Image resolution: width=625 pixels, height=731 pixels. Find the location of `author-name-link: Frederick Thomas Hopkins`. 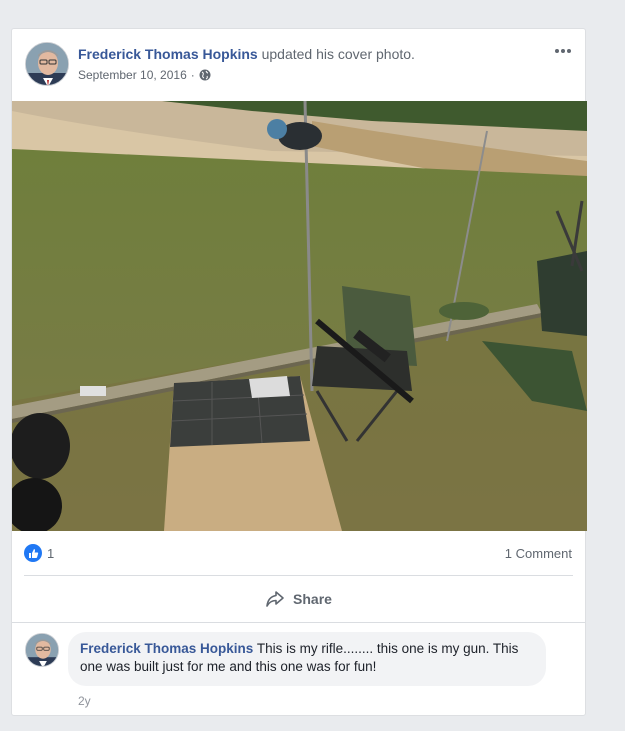

author-name-link: Frederick Thomas Hopkins is located at coordinates (168, 54).